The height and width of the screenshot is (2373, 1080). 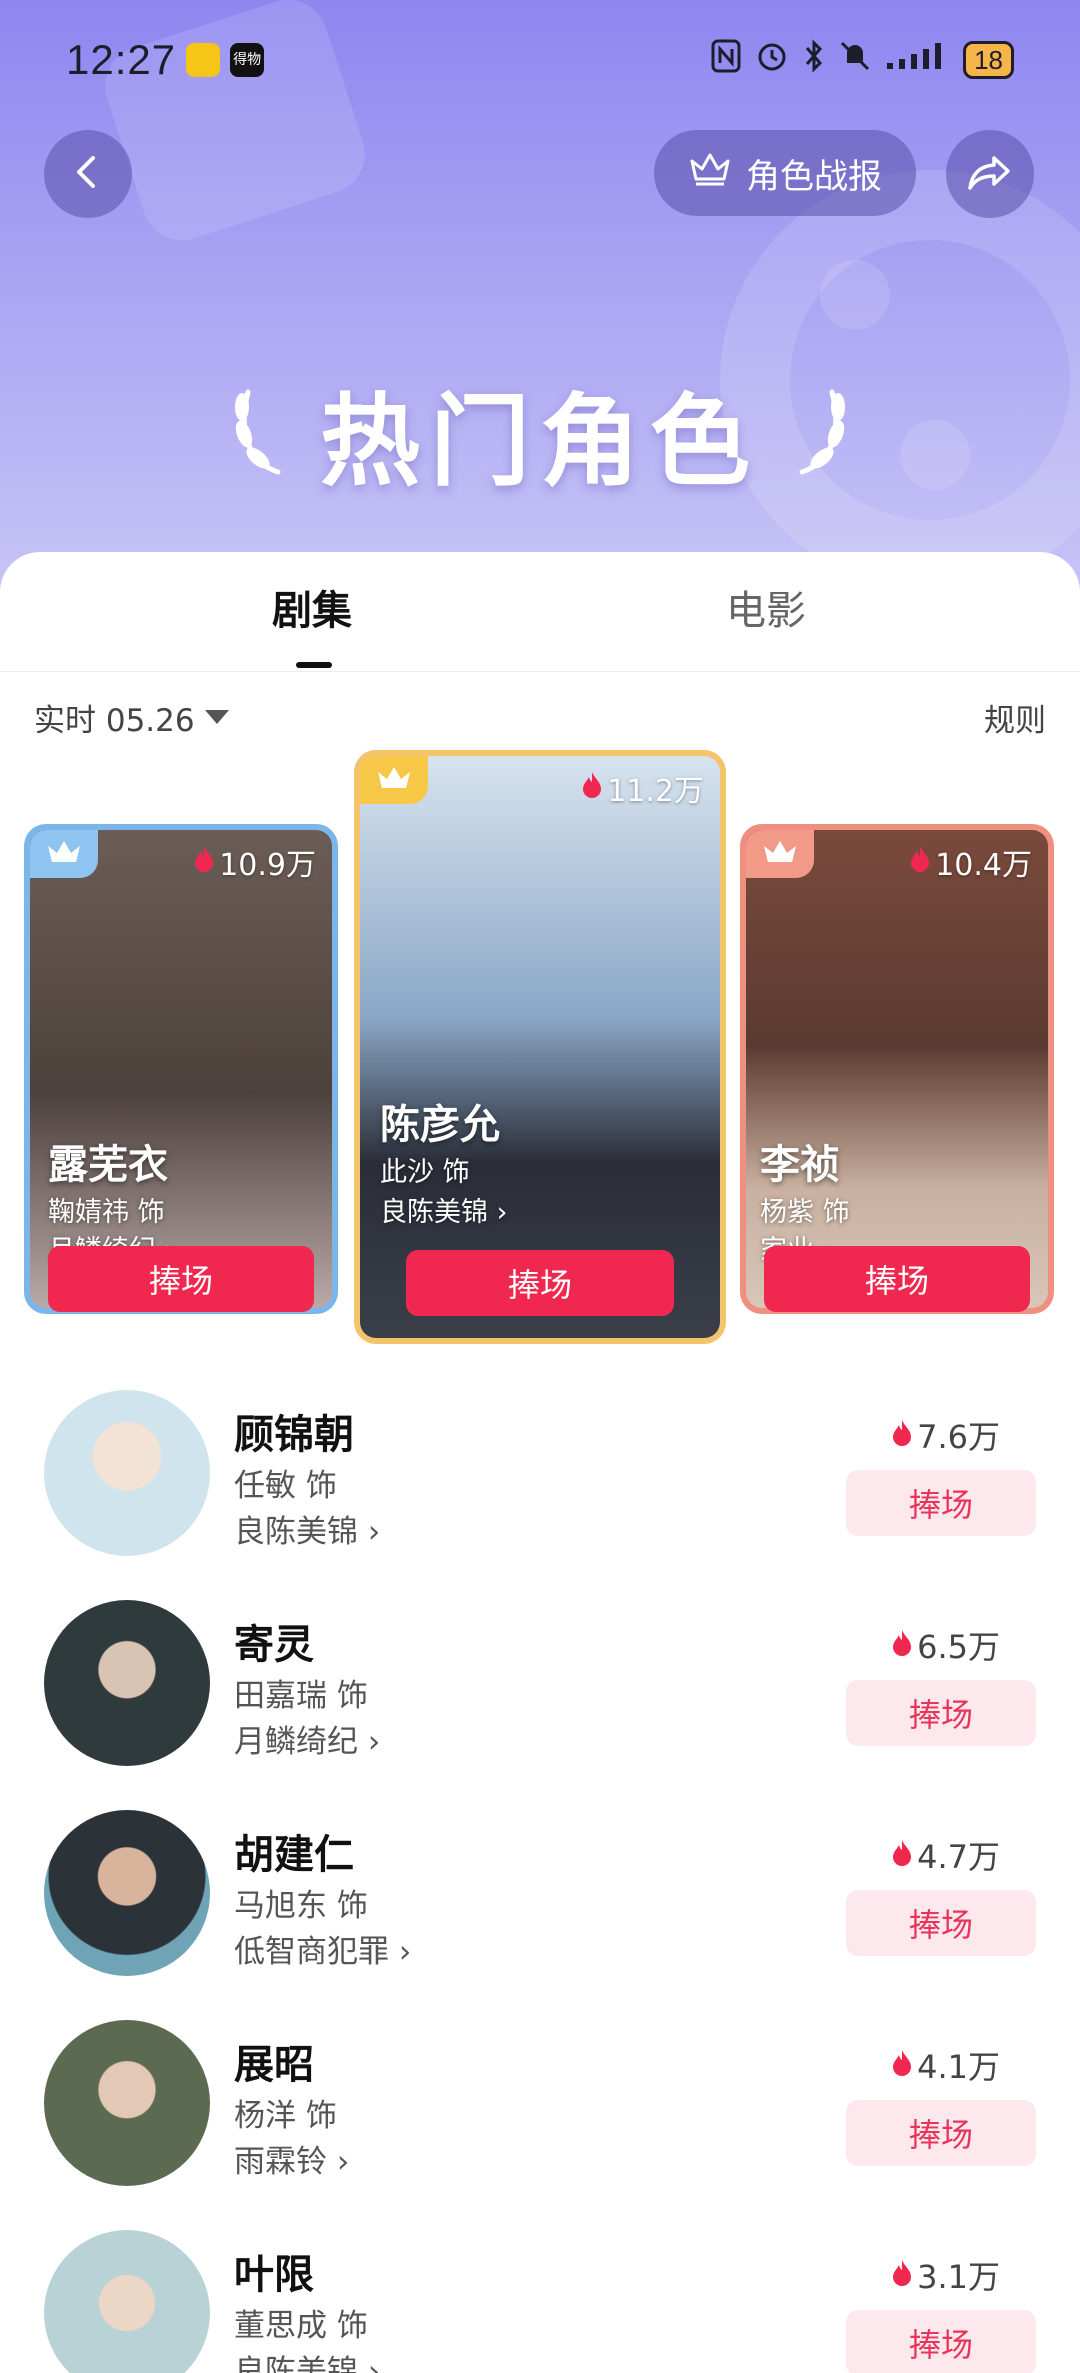 I want to click on heat-value: 10.4万, so click(x=970, y=862).